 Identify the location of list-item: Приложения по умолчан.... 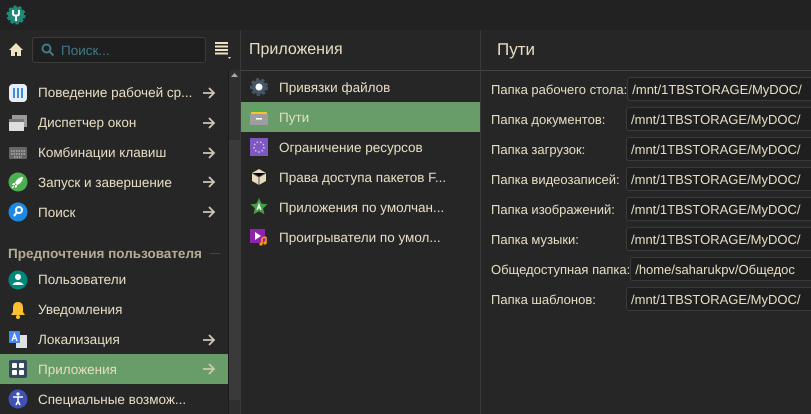
(360, 207).